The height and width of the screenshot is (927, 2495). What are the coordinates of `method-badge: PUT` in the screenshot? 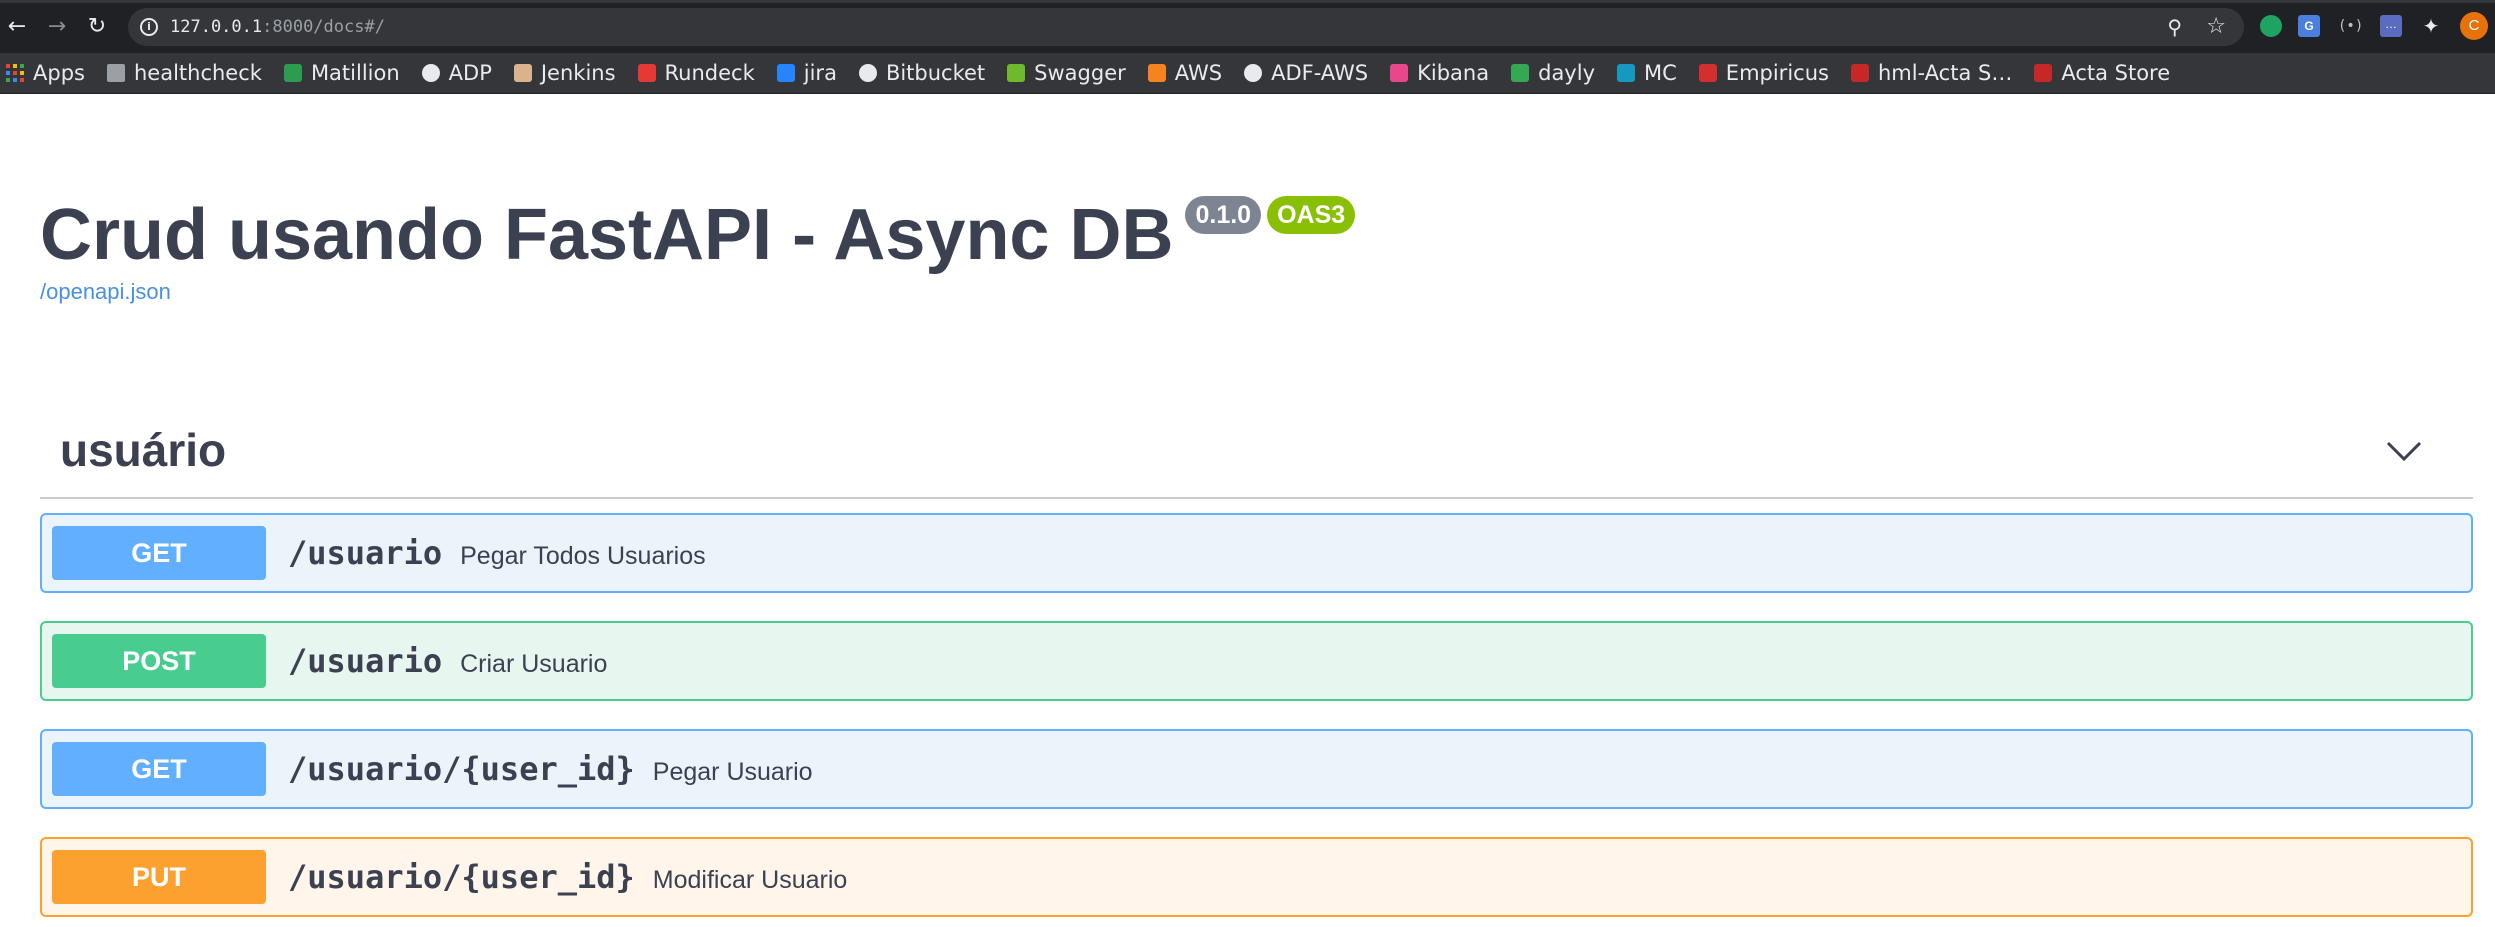 It's located at (159, 877).